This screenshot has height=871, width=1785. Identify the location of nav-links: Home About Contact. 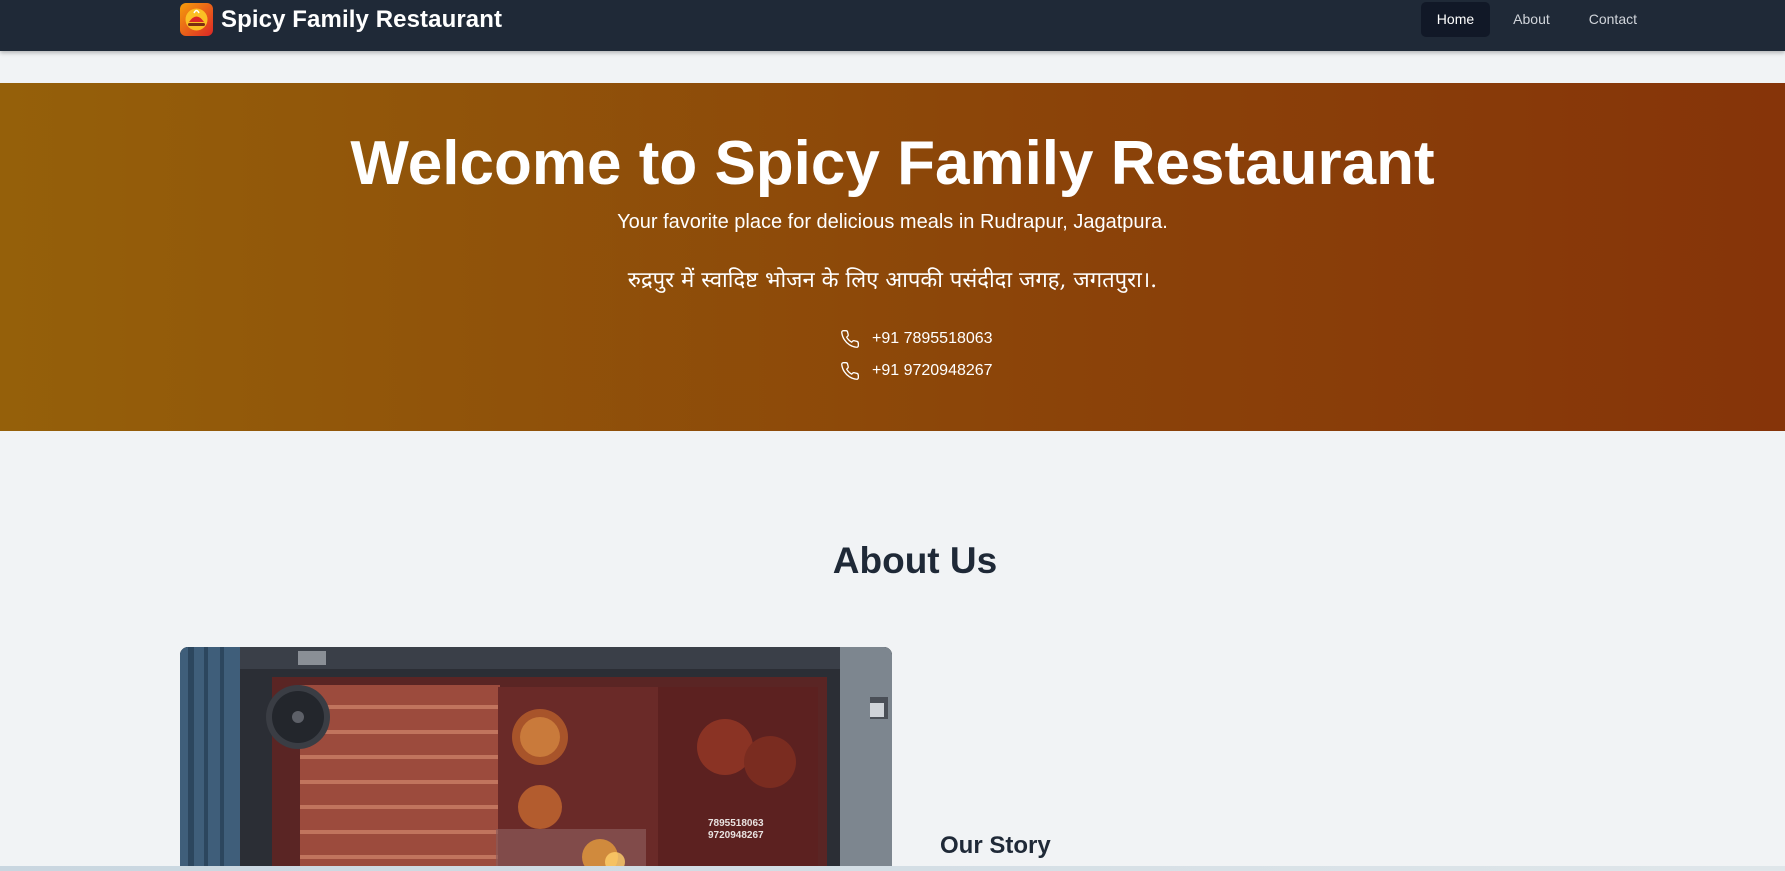
(1533, 19).